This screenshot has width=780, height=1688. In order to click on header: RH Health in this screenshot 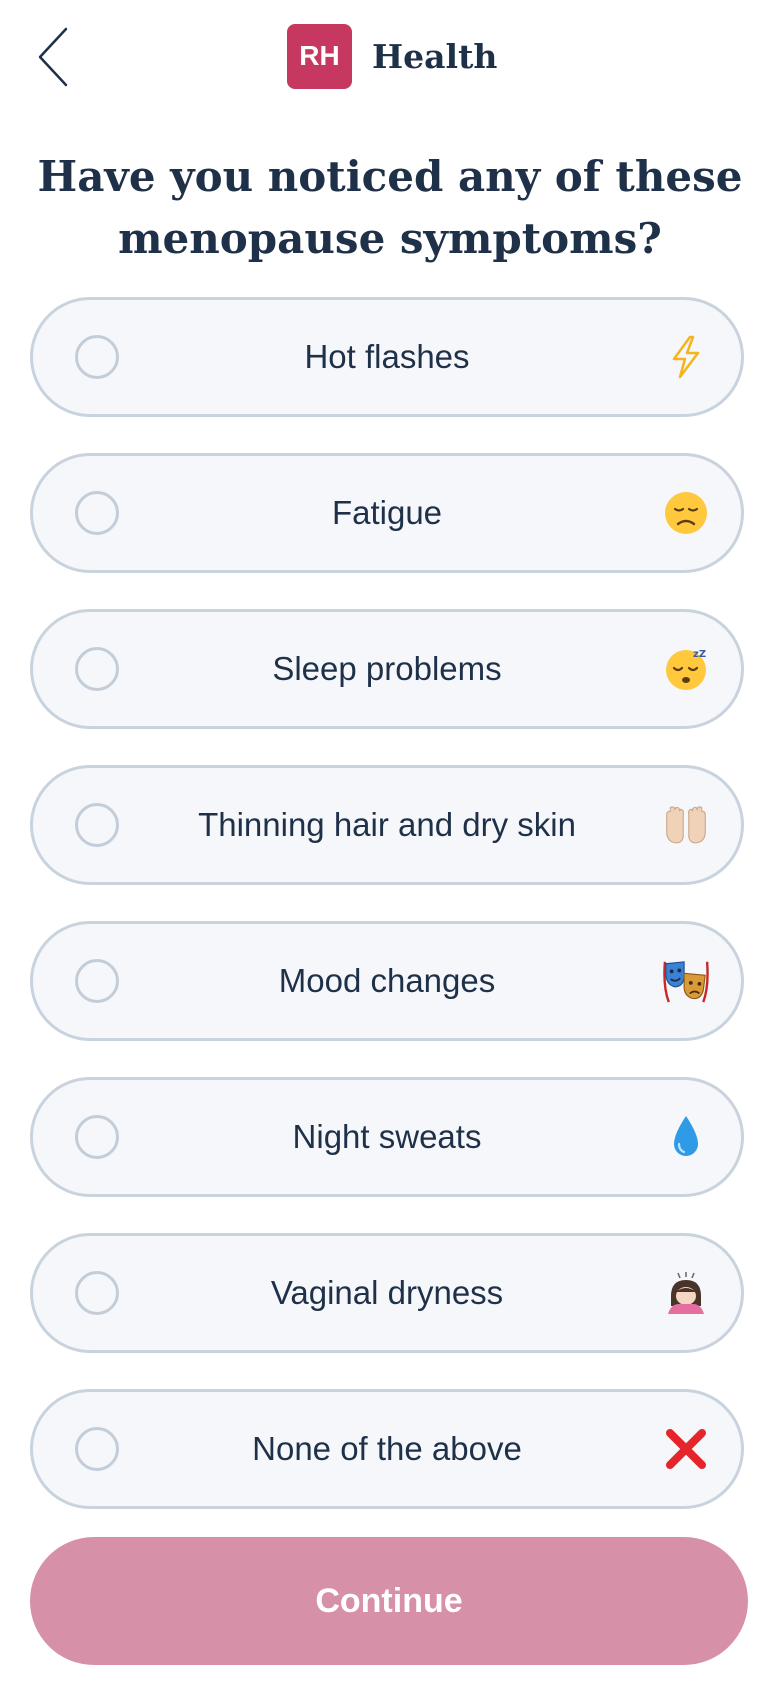, I will do `click(390, 56)`.